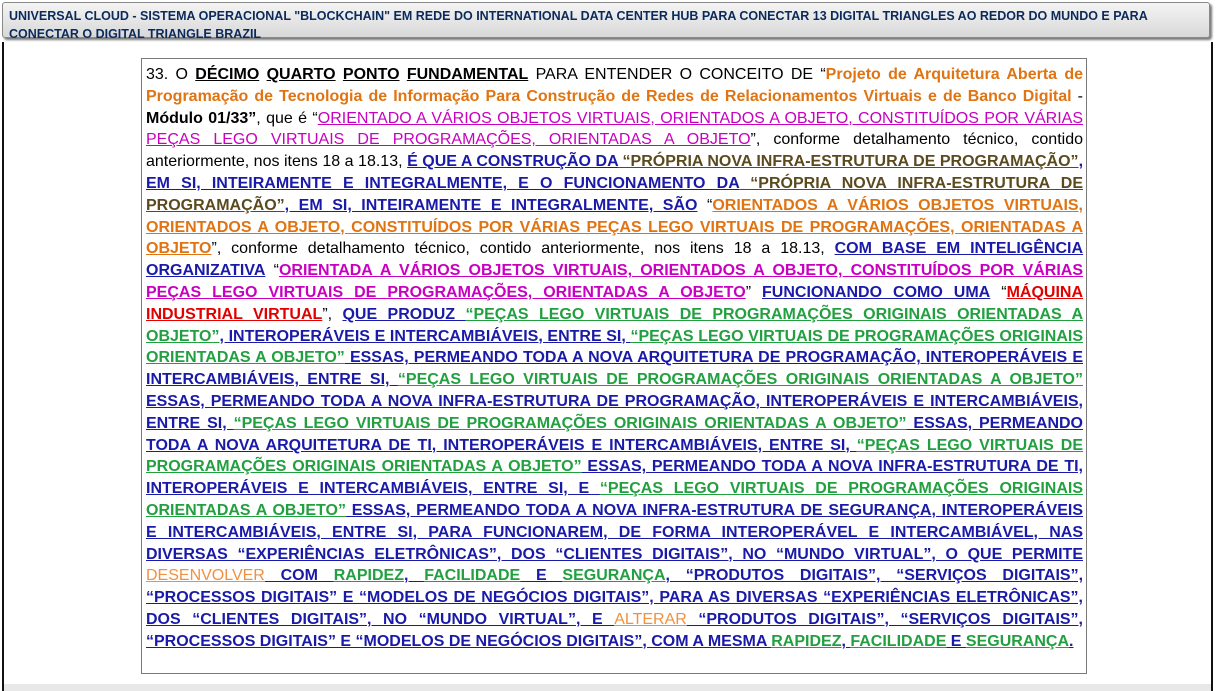 The image size is (1218, 691). I want to click on right-border, so click(1212, 366).